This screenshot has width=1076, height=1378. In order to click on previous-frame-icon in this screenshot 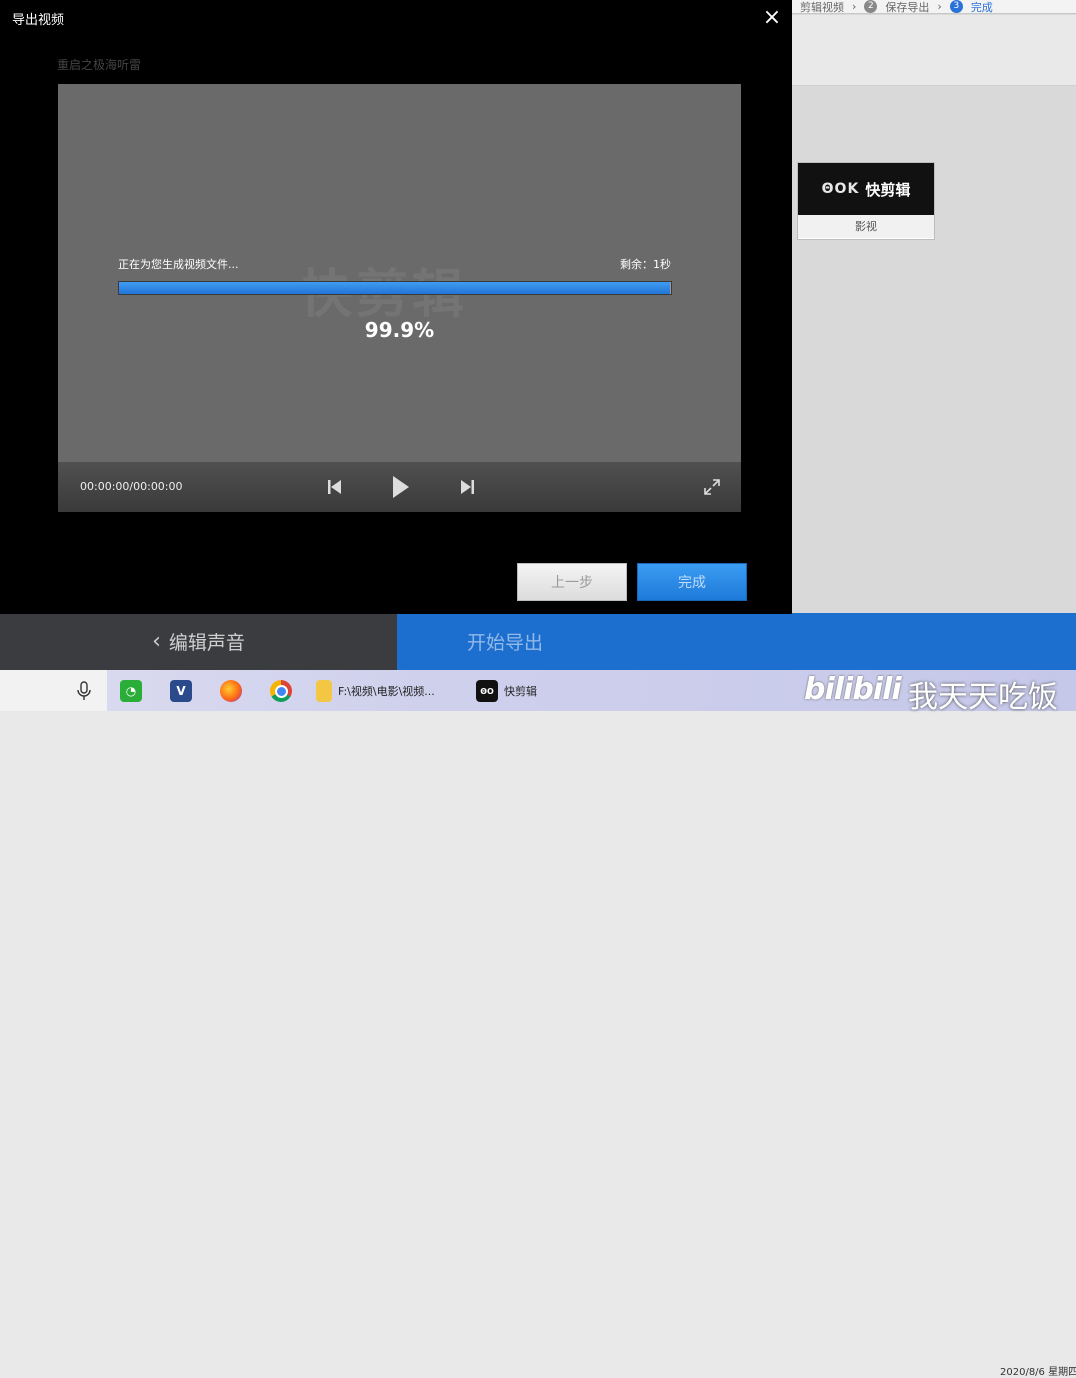, I will do `click(335, 487)`.